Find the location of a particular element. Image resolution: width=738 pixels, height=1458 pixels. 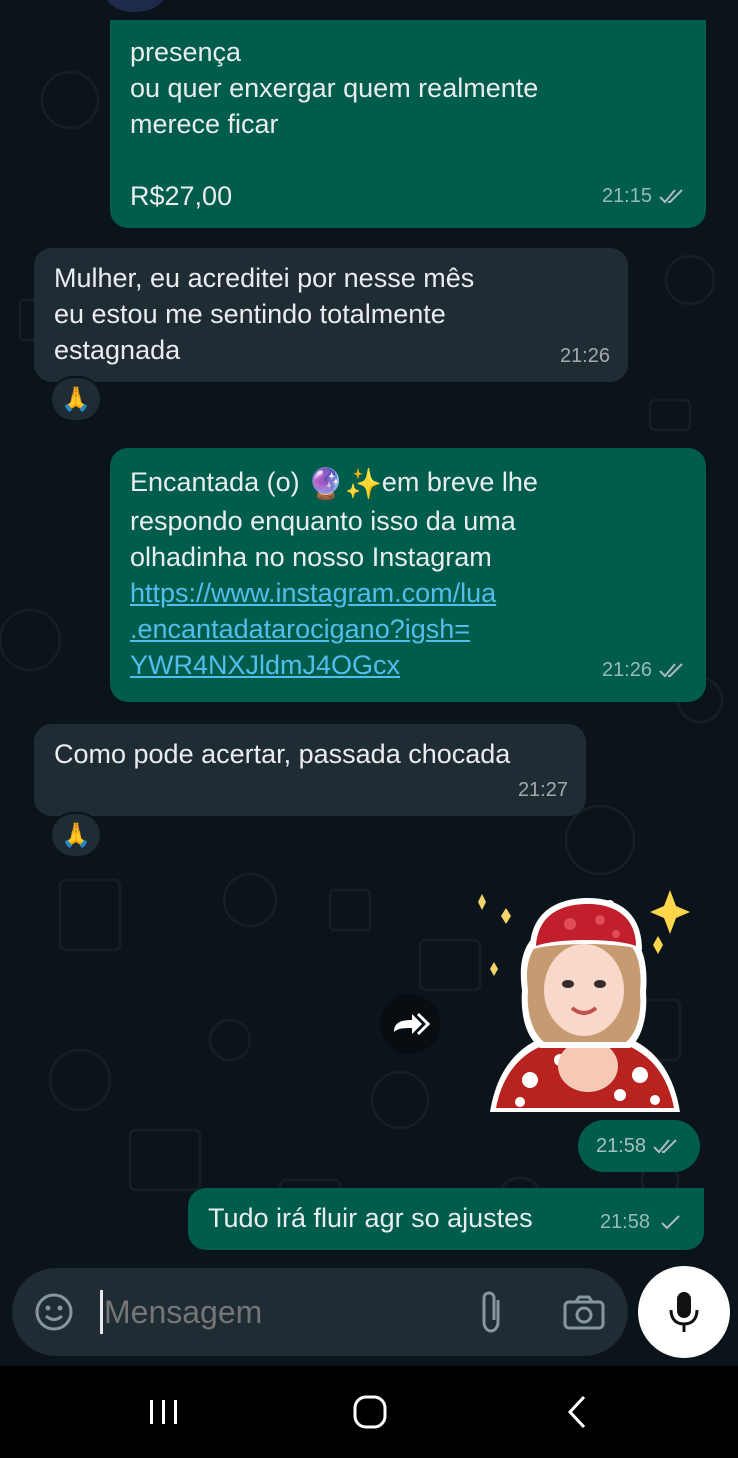

message-text: em breve lhe is located at coordinates (459, 482).